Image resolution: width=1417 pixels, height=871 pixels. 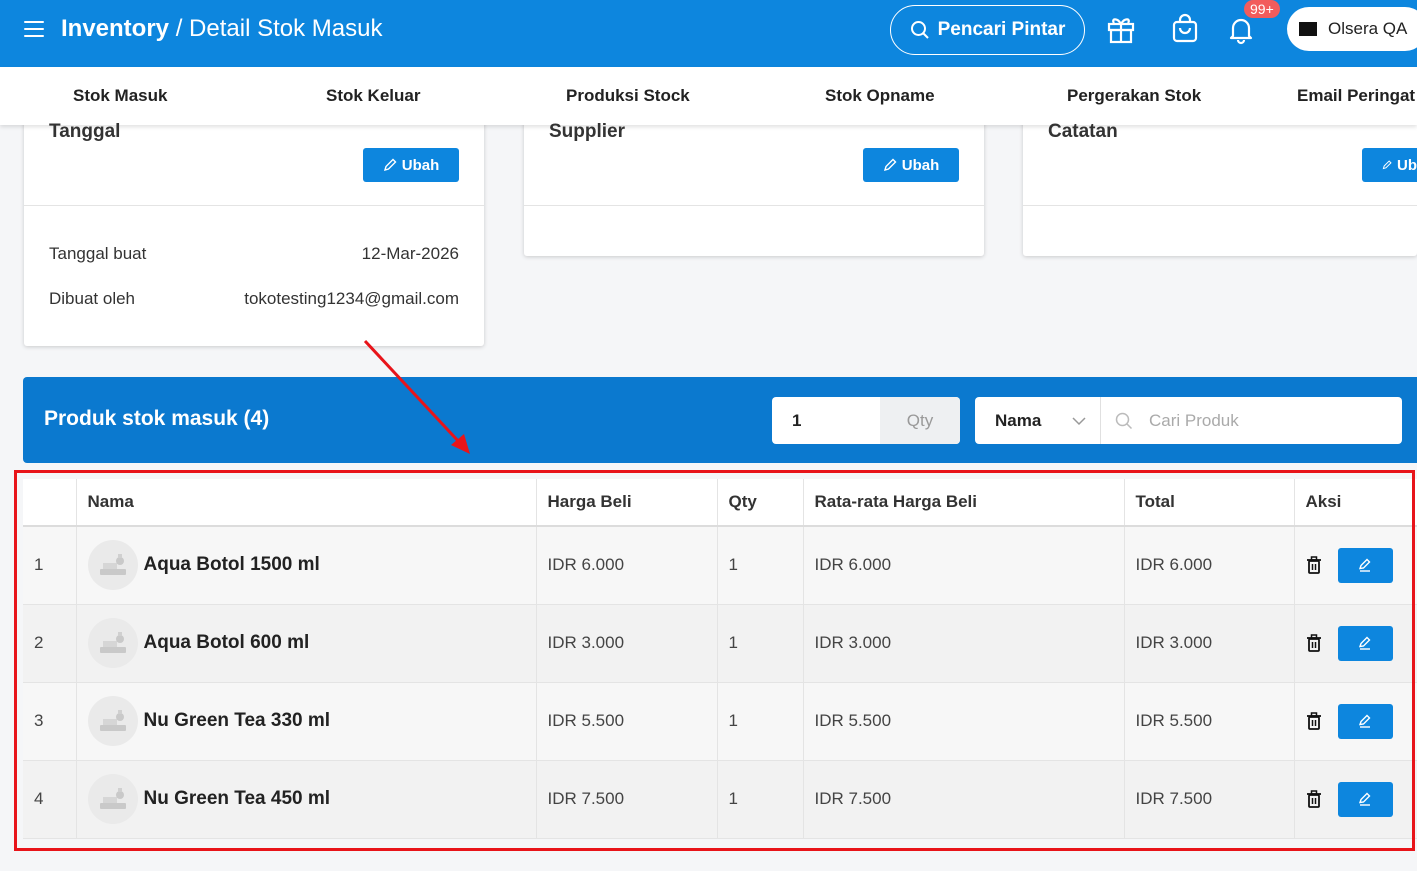 What do you see at coordinates (964, 565) in the screenshot?
I see `average-purchase-price: IDR 6.000` at bounding box center [964, 565].